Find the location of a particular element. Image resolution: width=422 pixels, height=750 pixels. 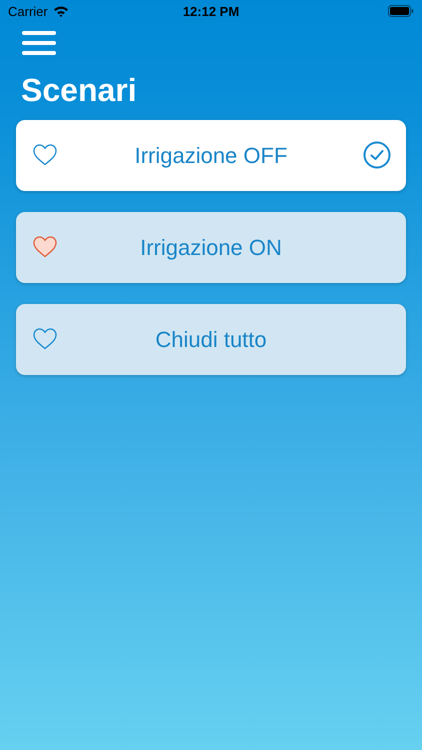

page-title: Scenari is located at coordinates (79, 90).